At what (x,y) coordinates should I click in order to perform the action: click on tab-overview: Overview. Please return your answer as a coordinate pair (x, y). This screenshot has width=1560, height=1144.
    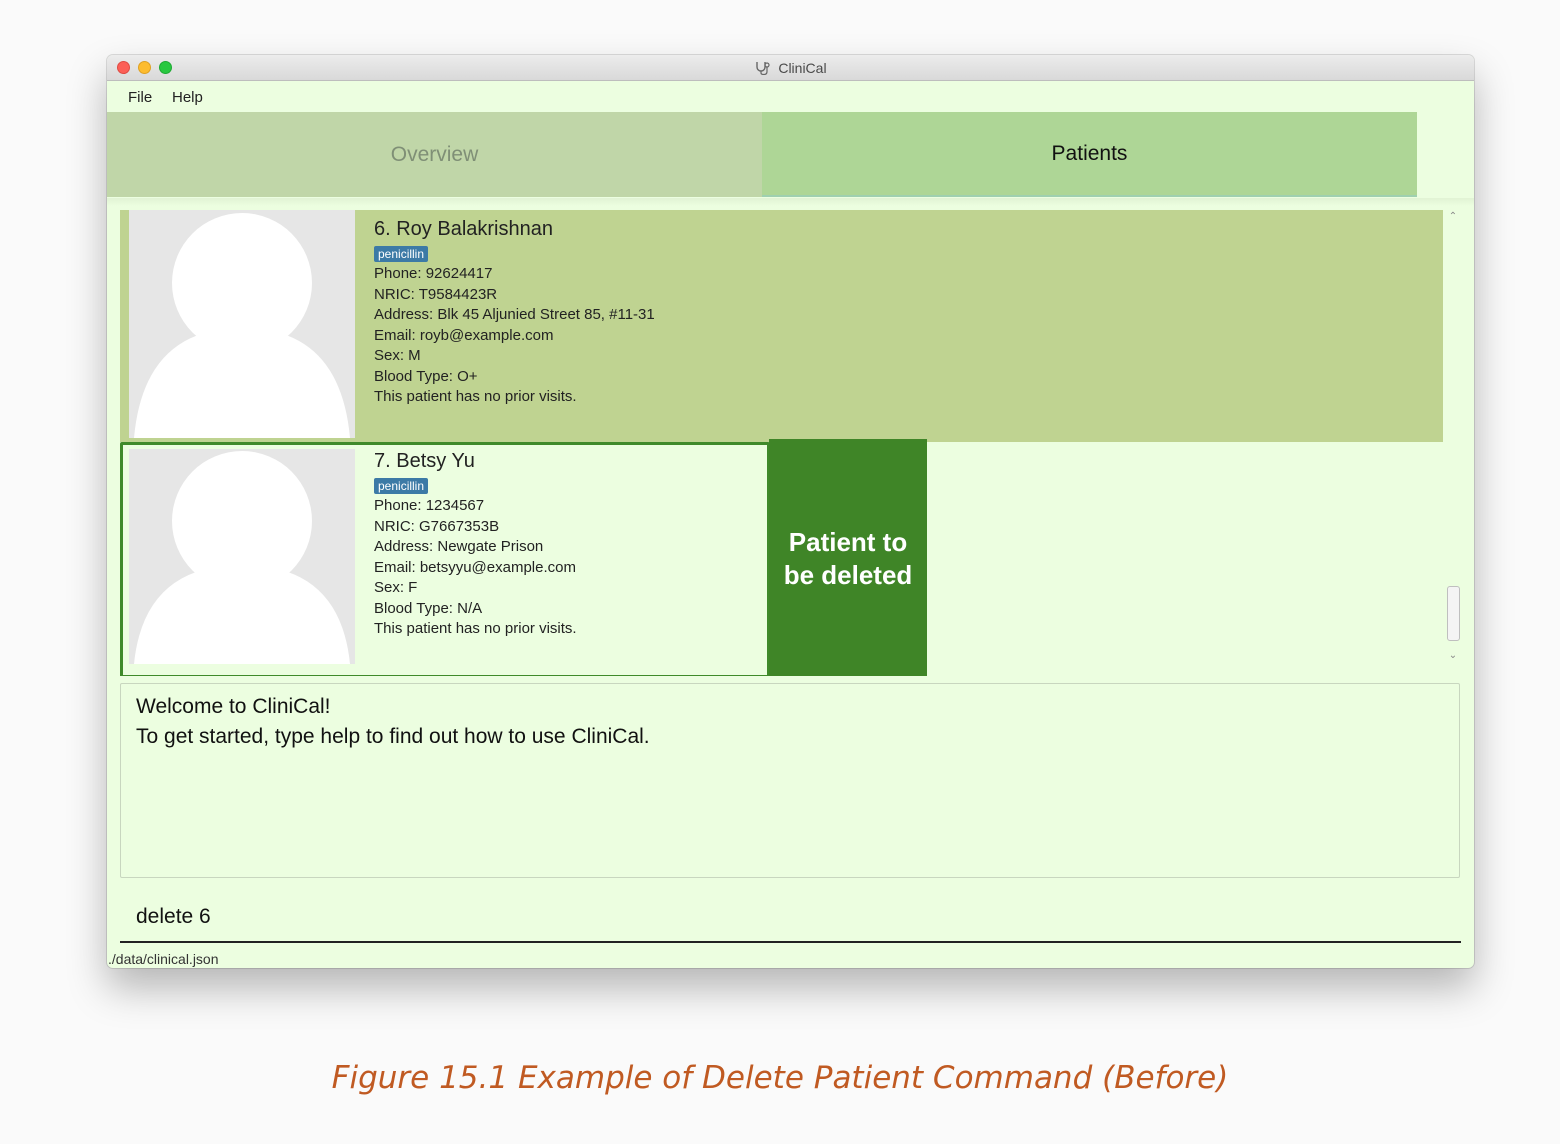
    Looking at the image, I should click on (434, 154).